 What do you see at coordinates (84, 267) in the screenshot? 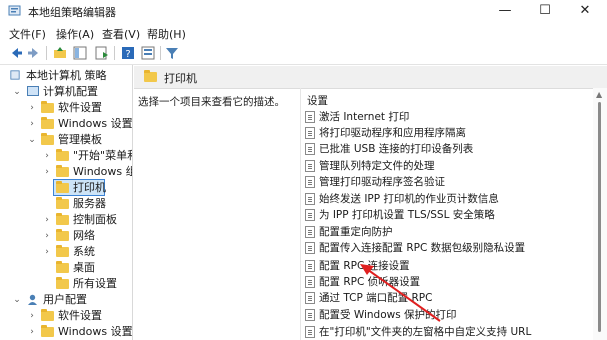
I see `tree-label: 桌面` at bounding box center [84, 267].